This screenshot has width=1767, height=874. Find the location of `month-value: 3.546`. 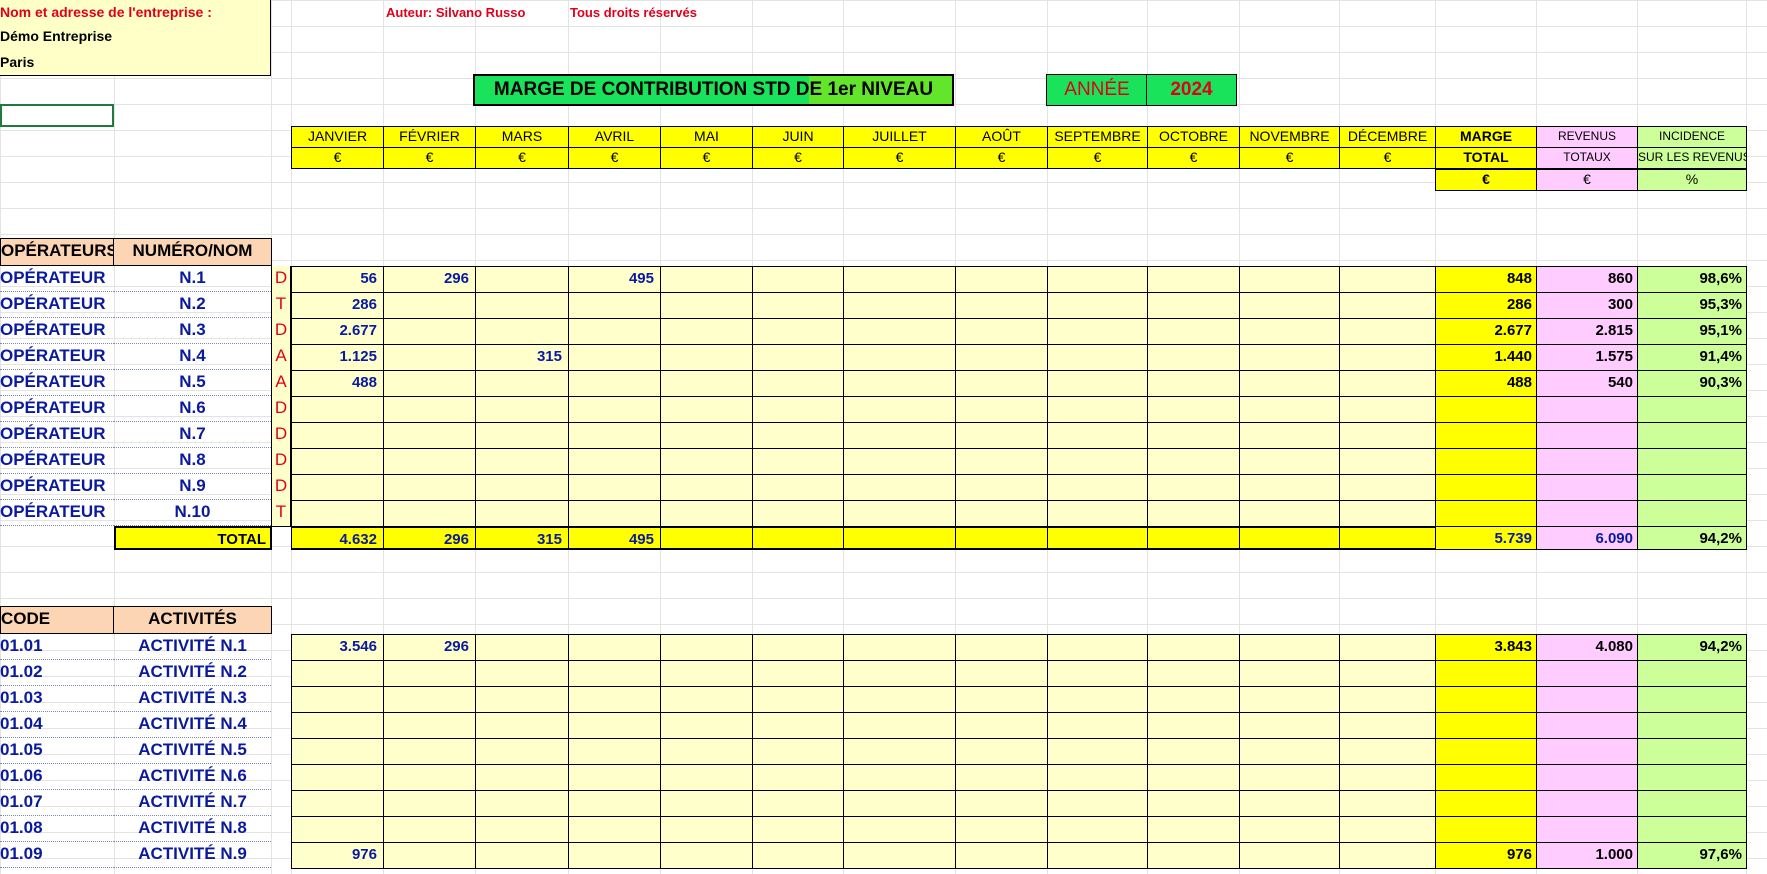

month-value: 3.546 is located at coordinates (337, 647).